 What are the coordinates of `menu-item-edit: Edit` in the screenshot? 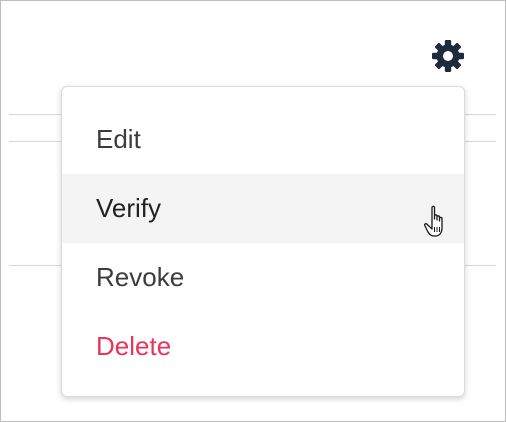 It's located at (263, 139).